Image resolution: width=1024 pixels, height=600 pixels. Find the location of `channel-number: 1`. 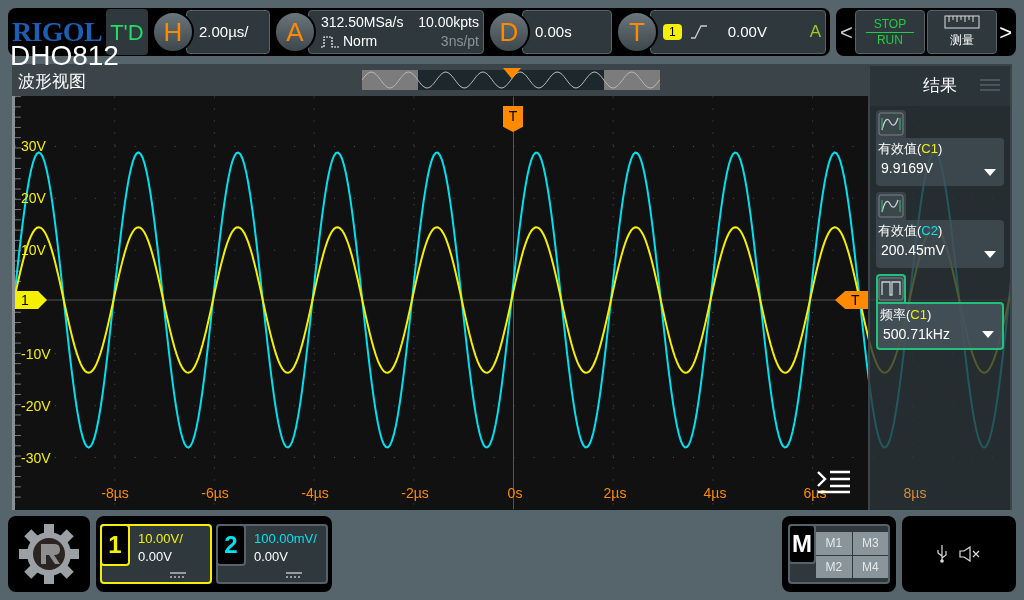

channel-number: 1 is located at coordinates (115, 545).